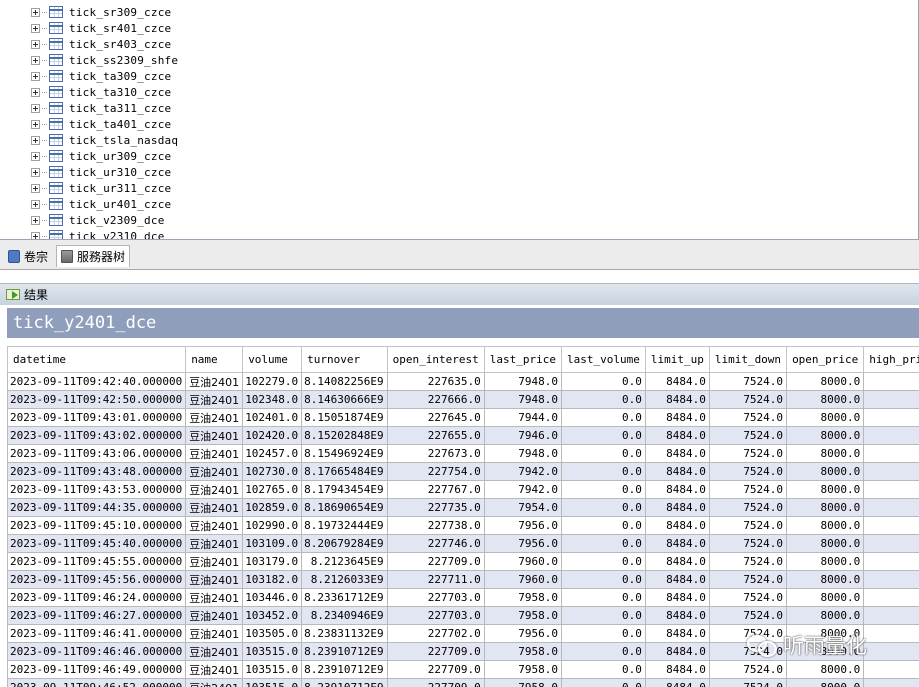 The width and height of the screenshot is (919, 687). What do you see at coordinates (272, 359) in the screenshot?
I see `column-header-volume: volume` at bounding box center [272, 359].